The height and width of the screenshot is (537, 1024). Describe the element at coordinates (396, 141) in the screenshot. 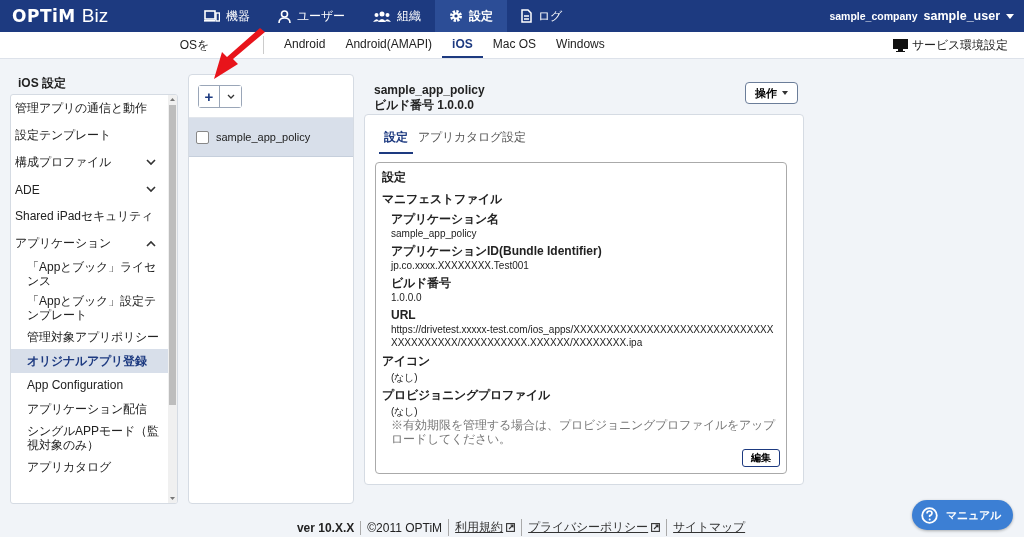

I see `detail-tab: 設定` at that location.